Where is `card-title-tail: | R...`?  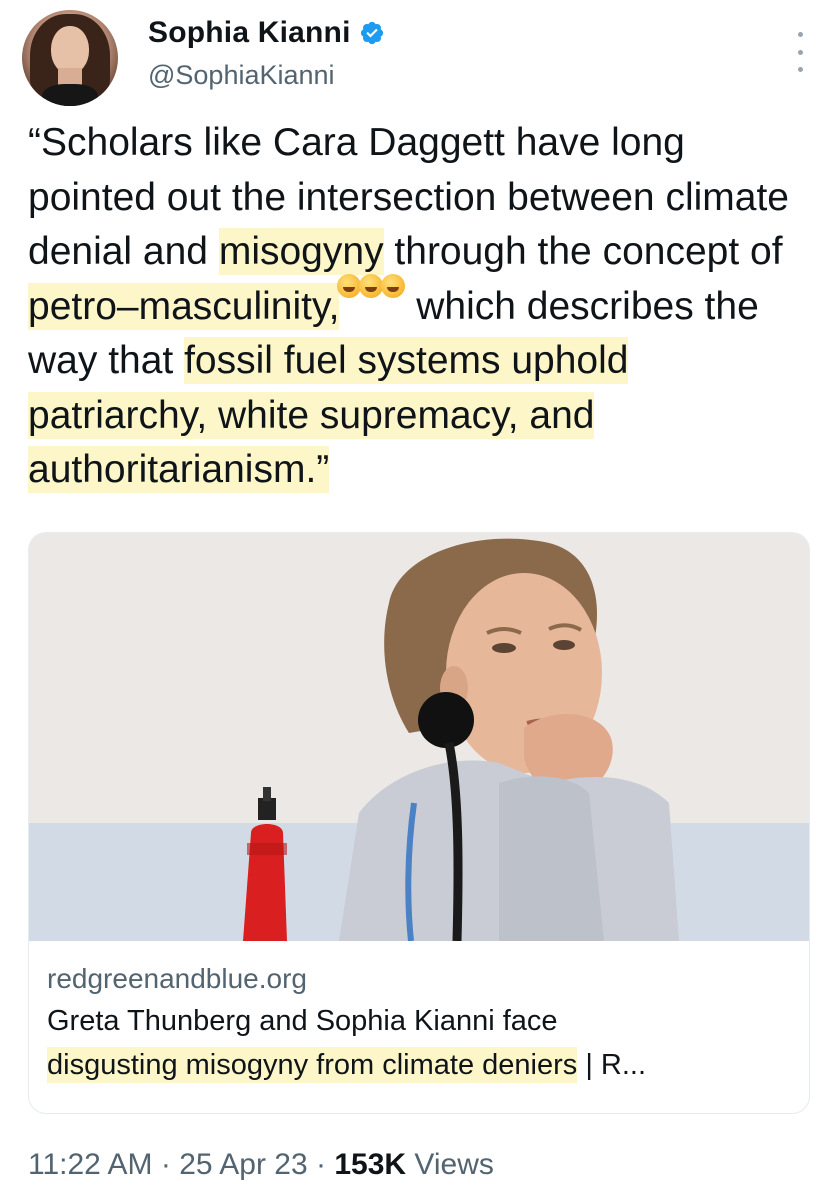 card-title-tail: | R... is located at coordinates (612, 1065).